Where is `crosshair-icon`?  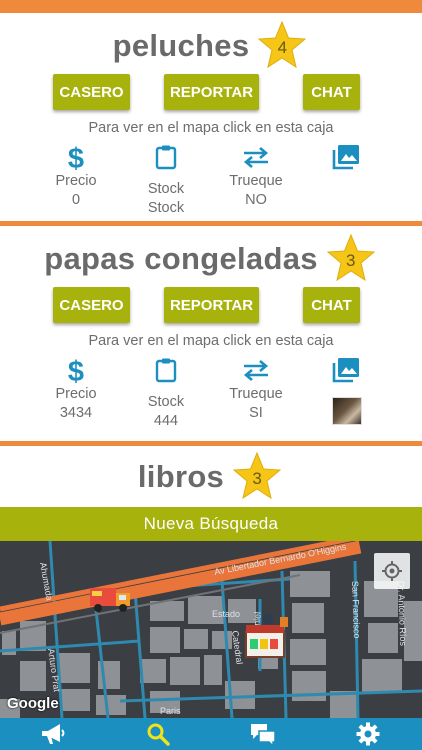
crosshair-icon is located at coordinates (392, 571).